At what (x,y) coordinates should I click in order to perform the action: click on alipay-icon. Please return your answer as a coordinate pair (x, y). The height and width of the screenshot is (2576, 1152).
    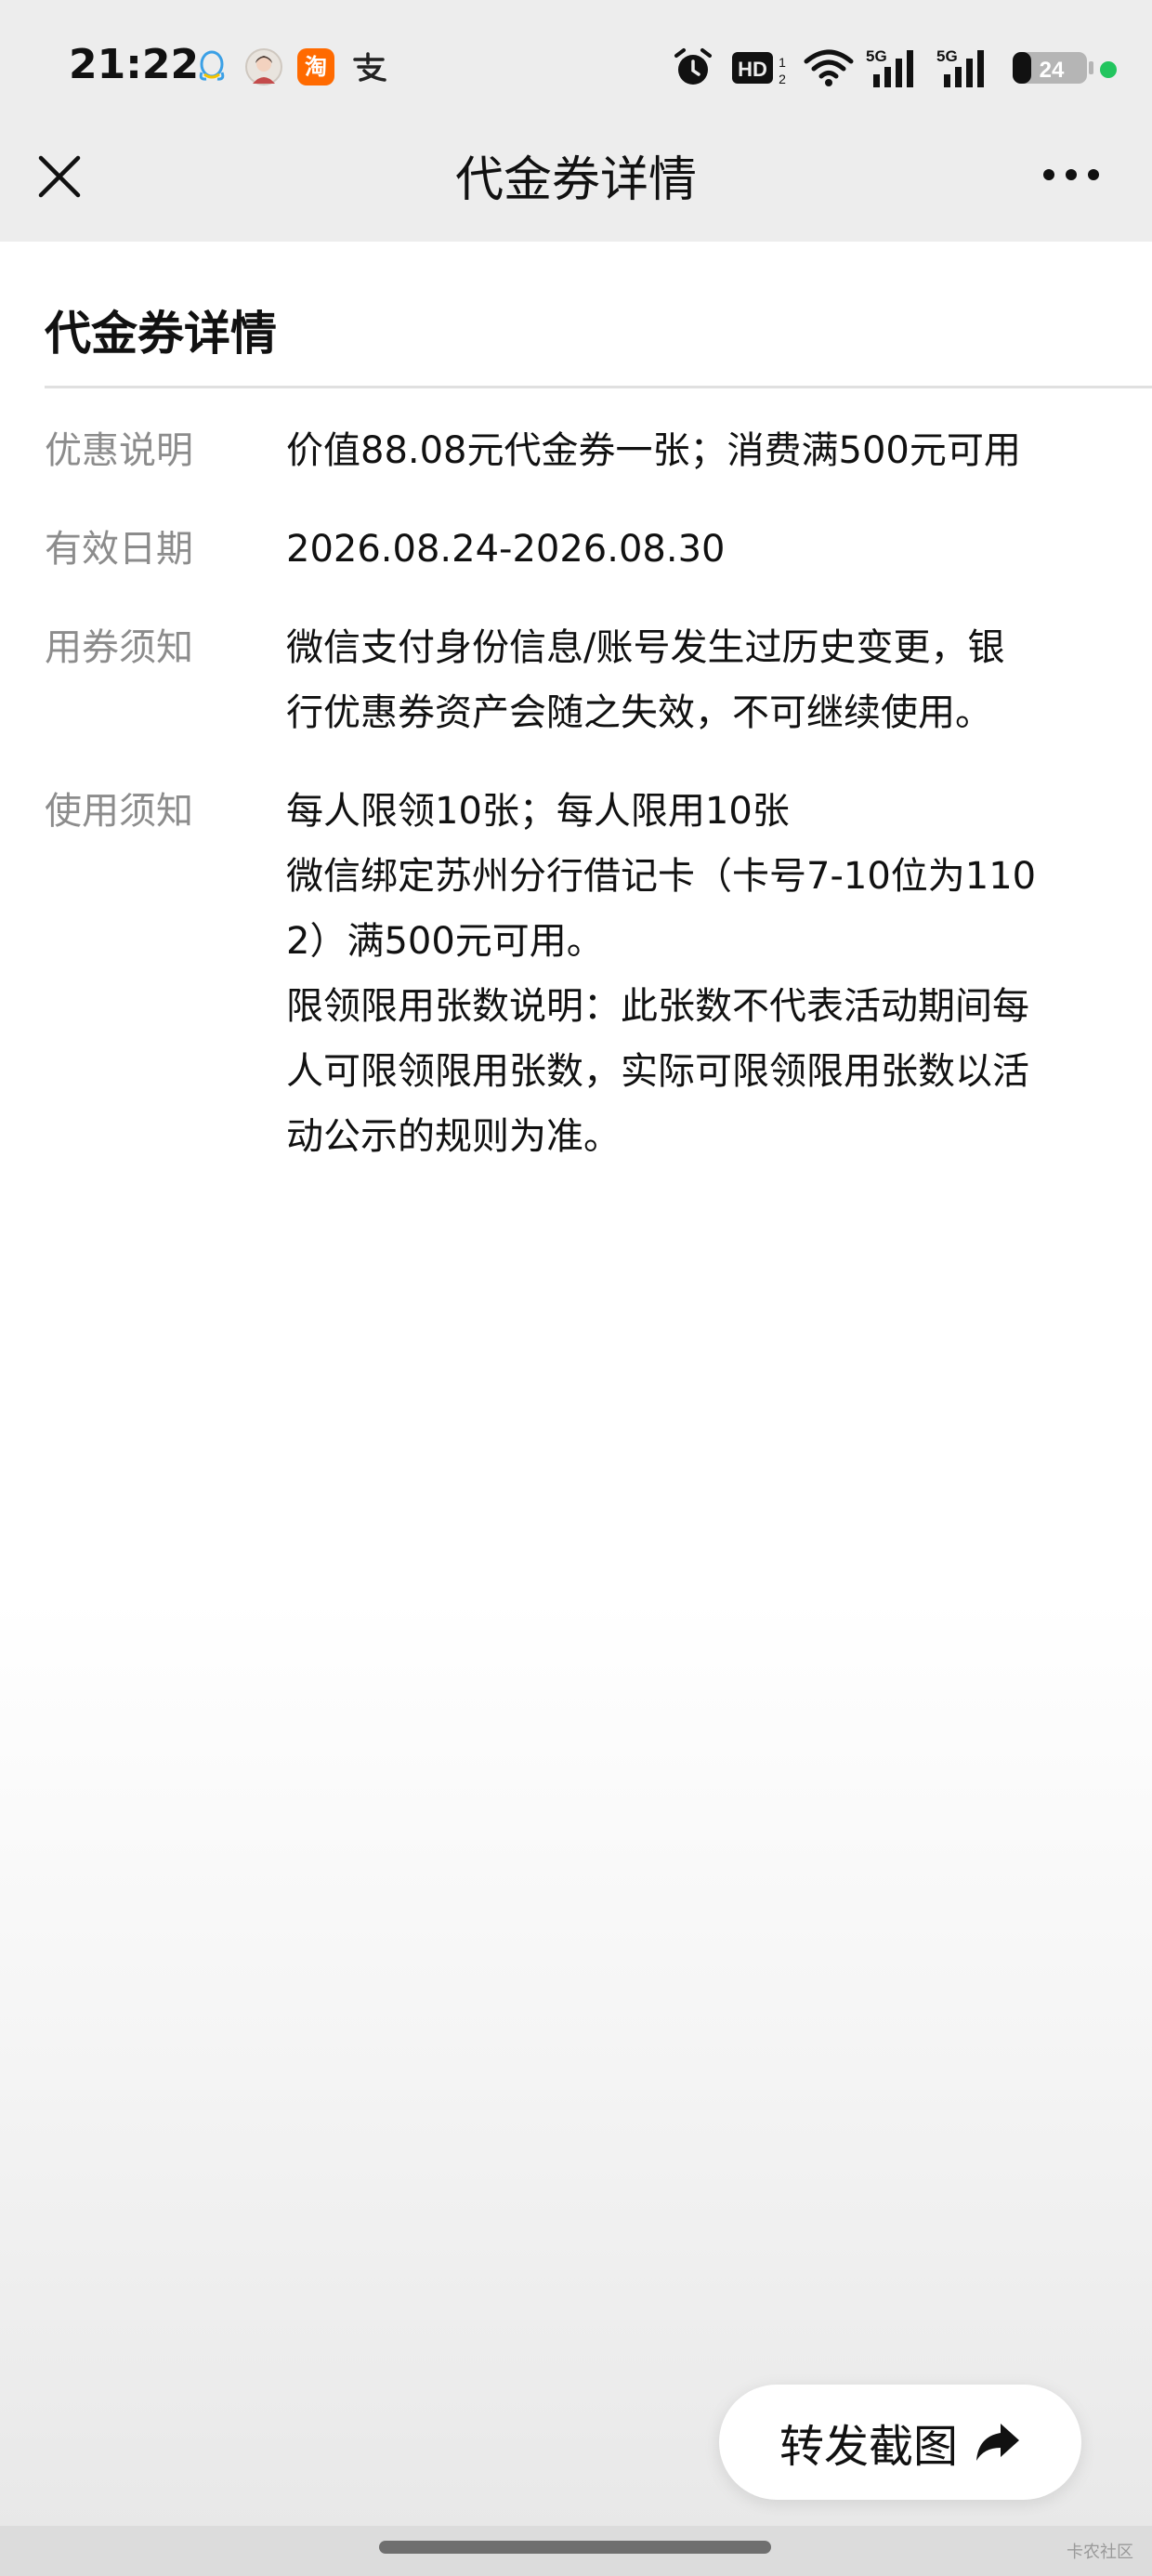
    Looking at the image, I should click on (369, 67).